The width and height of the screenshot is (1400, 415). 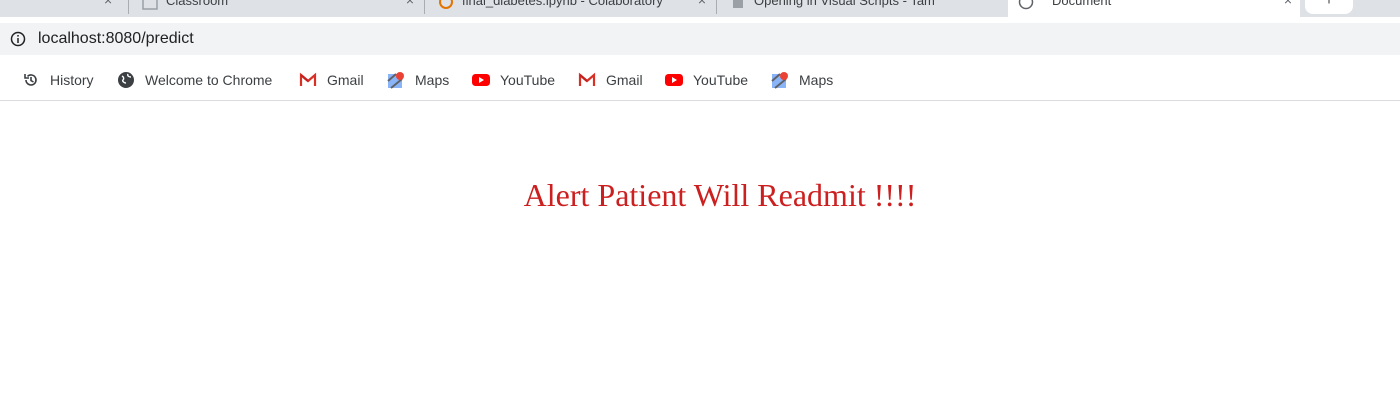 I want to click on colab-icon, so click(x=446, y=4).